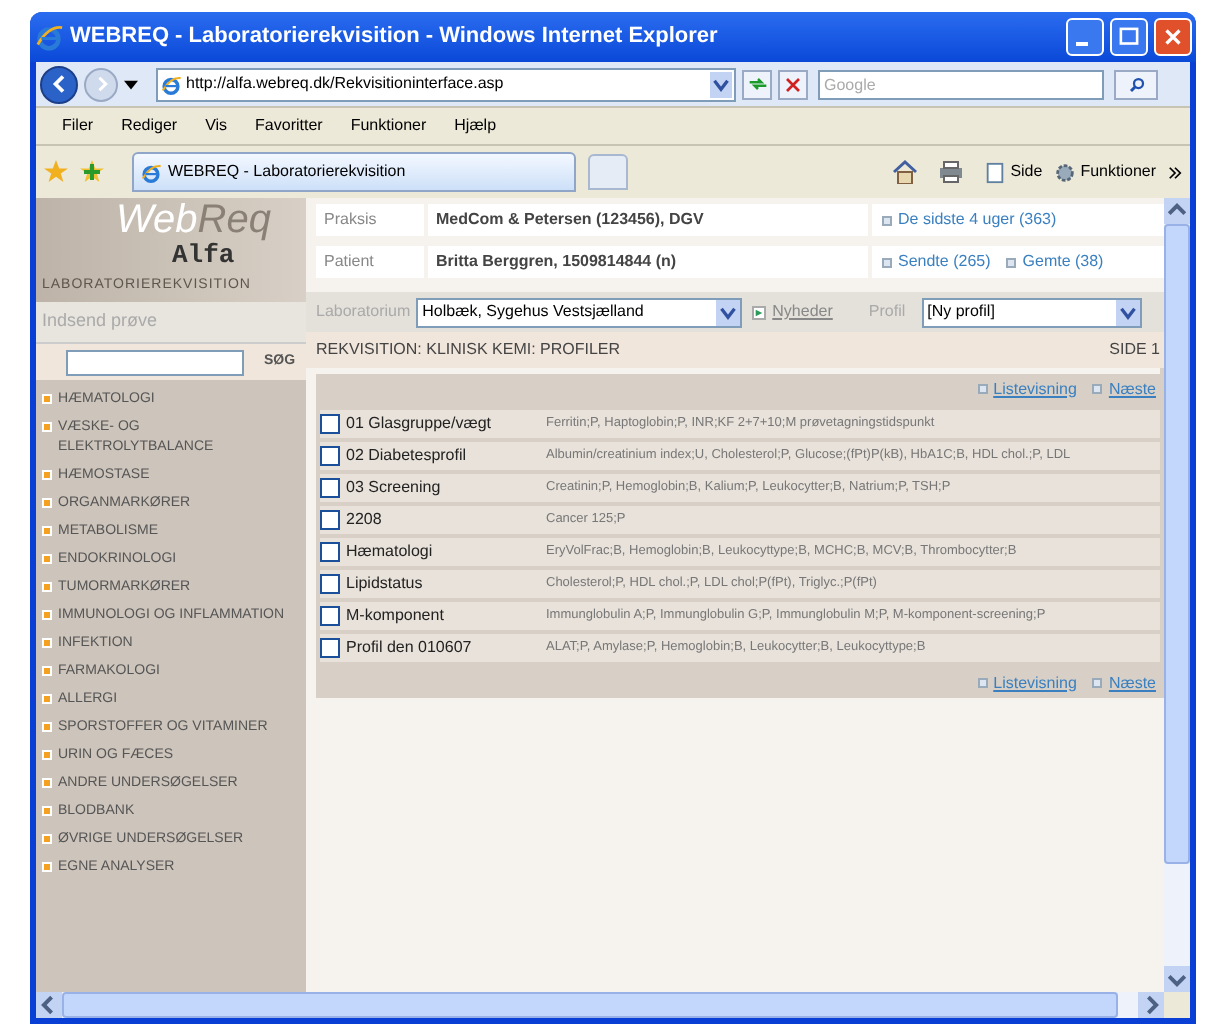 The height and width of the screenshot is (1030, 1210). What do you see at coordinates (887, 312) in the screenshot?
I see `field-label: Profil` at bounding box center [887, 312].